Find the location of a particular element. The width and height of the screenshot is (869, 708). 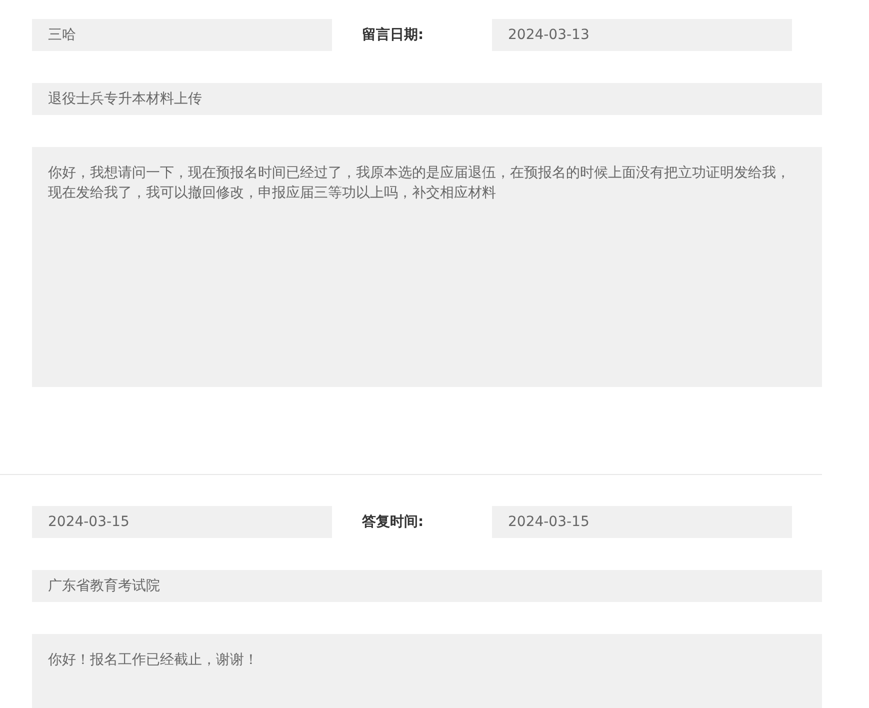

subject-field: 退役士兵专升本材料上传 is located at coordinates (427, 99).